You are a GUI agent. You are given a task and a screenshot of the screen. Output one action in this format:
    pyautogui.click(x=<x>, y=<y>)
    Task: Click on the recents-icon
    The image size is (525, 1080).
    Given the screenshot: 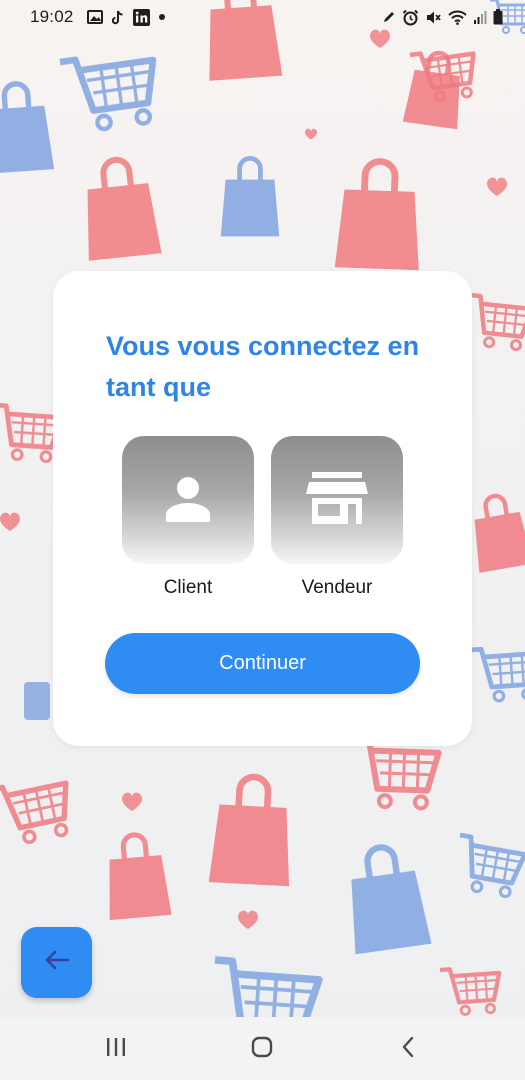 What is the action you would take?
    pyautogui.click(x=116, y=1049)
    